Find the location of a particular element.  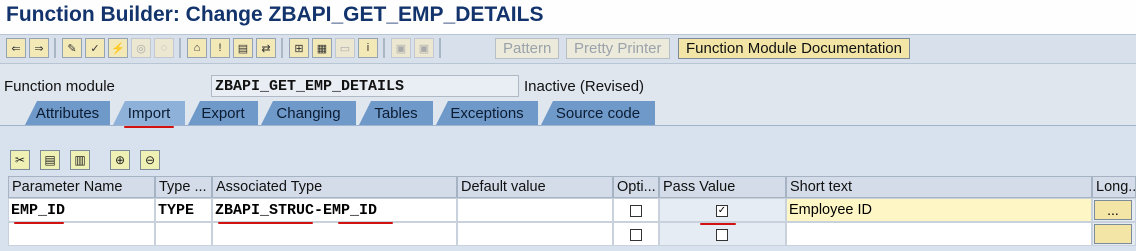

back-icon: ⇐ is located at coordinates (16, 48).